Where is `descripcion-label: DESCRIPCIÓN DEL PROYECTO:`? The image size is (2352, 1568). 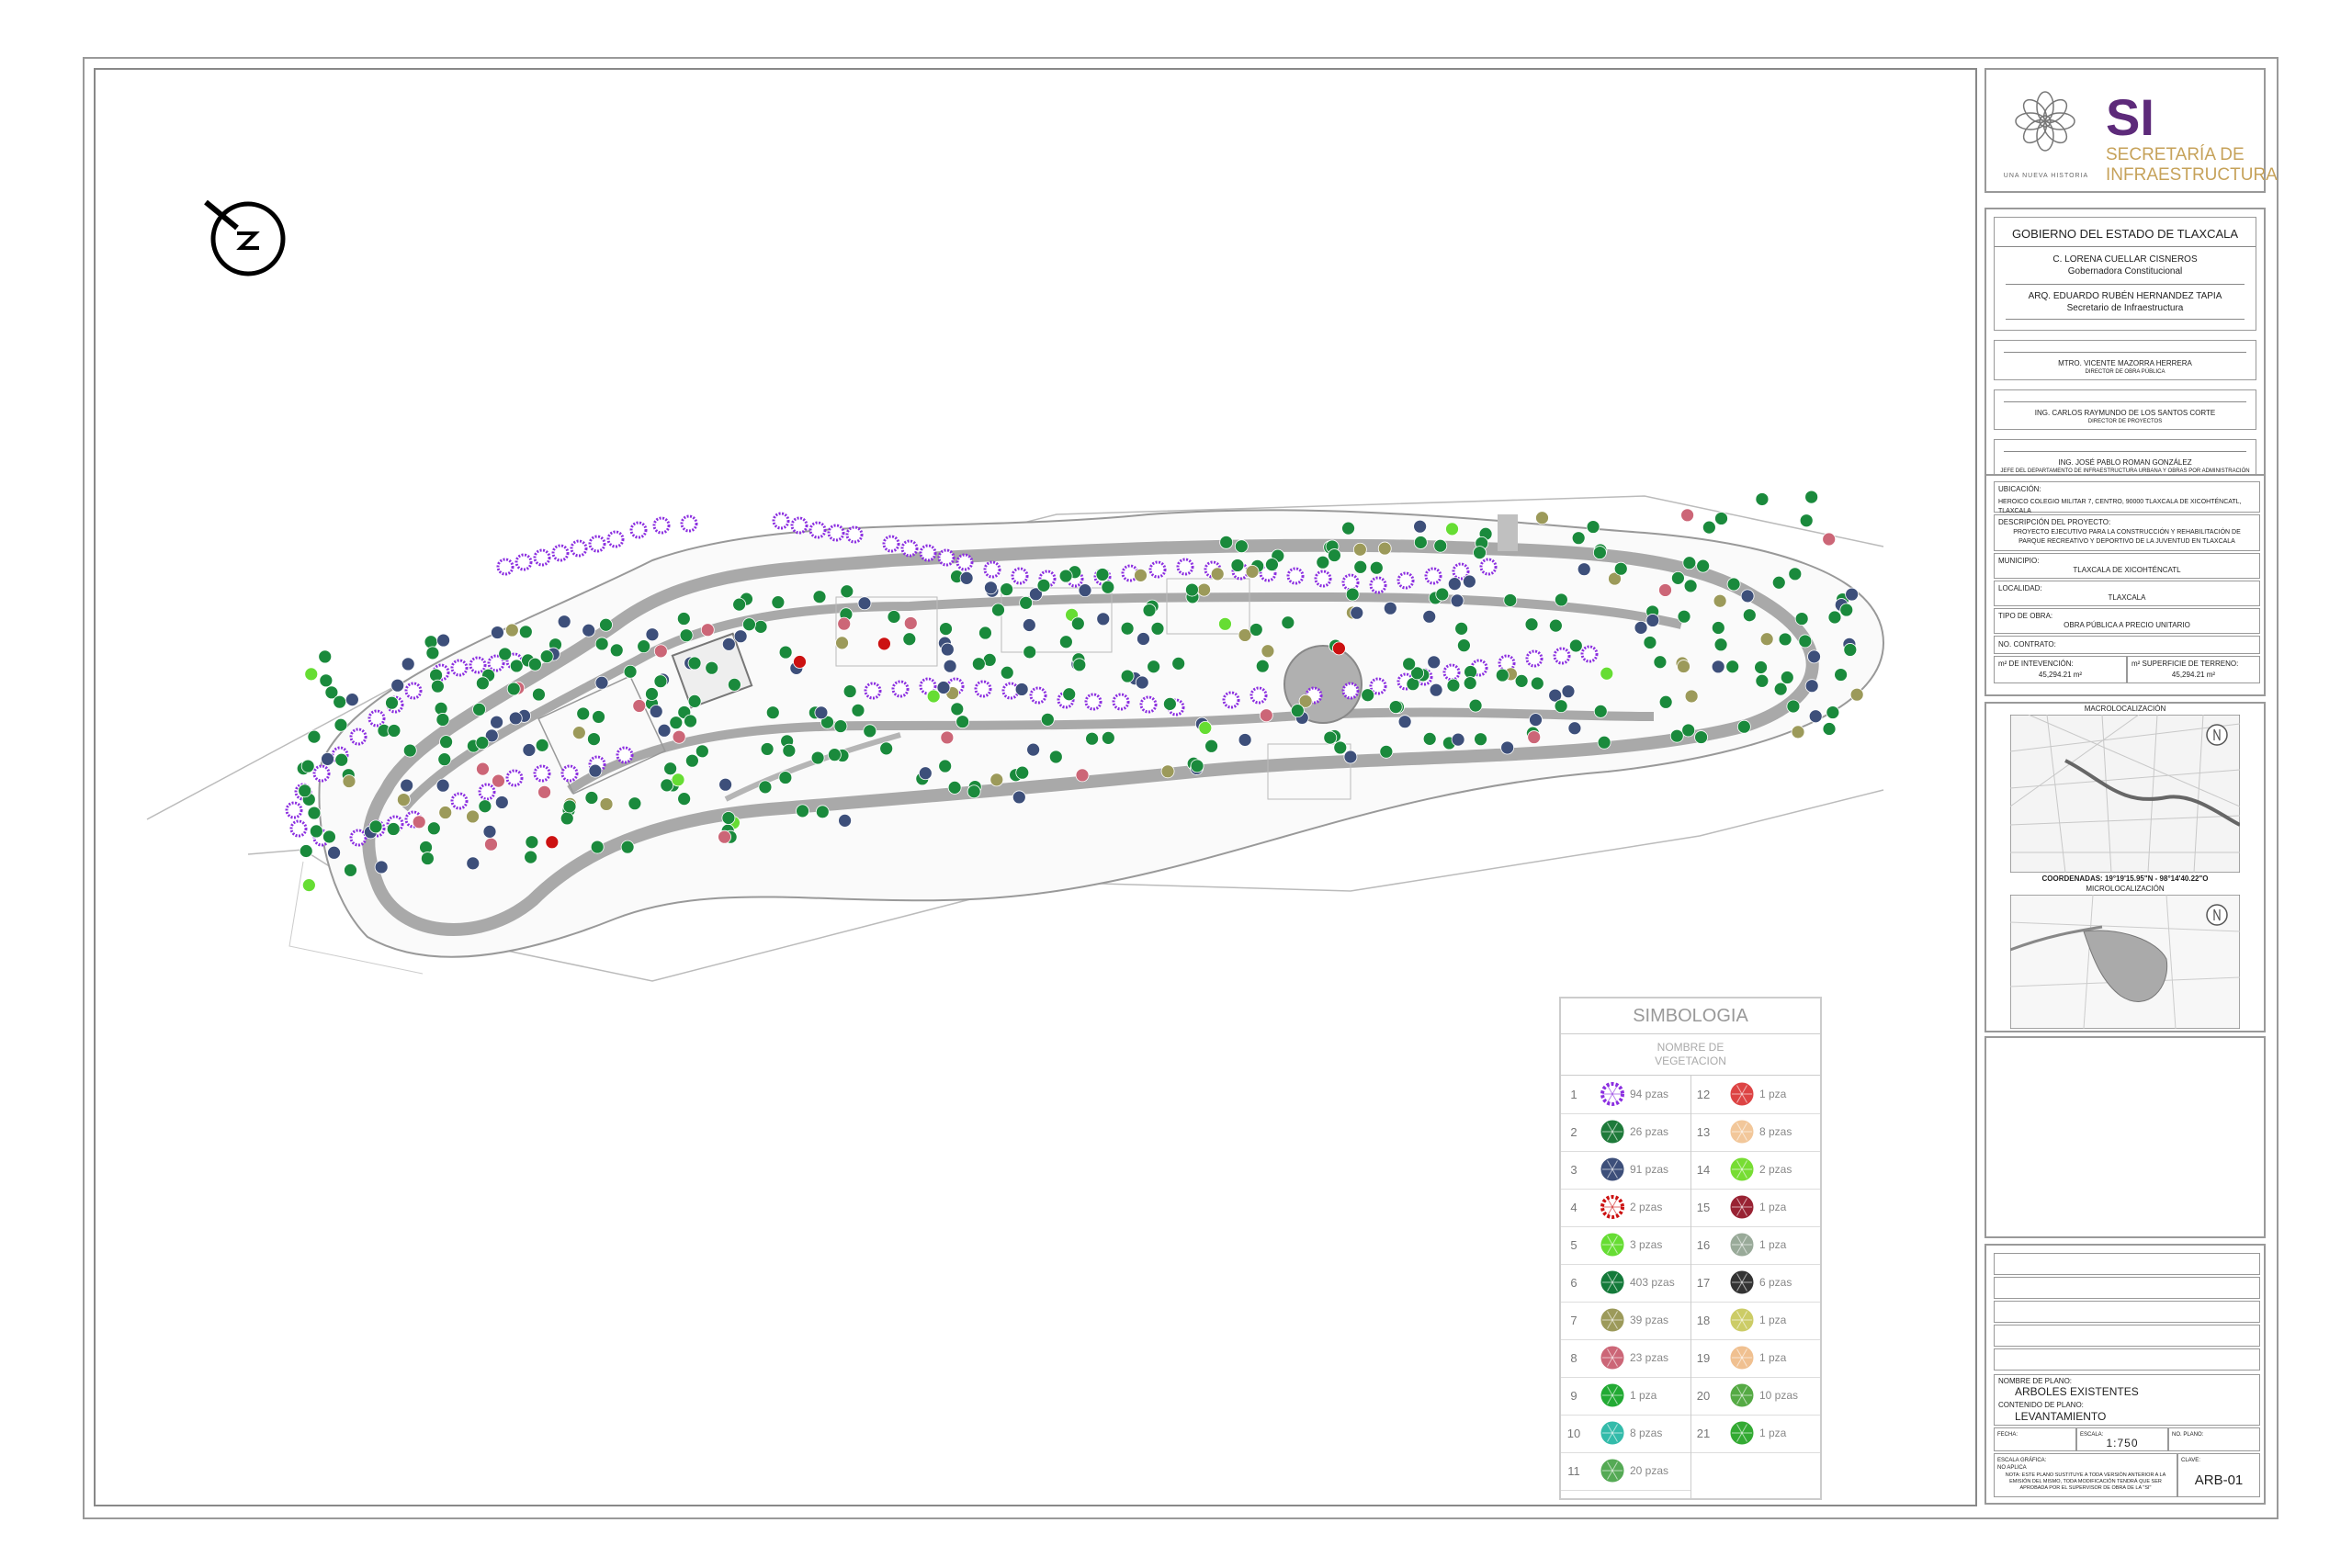
descripcion-label: DESCRIPCIÓN DEL PROYECTO: is located at coordinates (2055, 522).